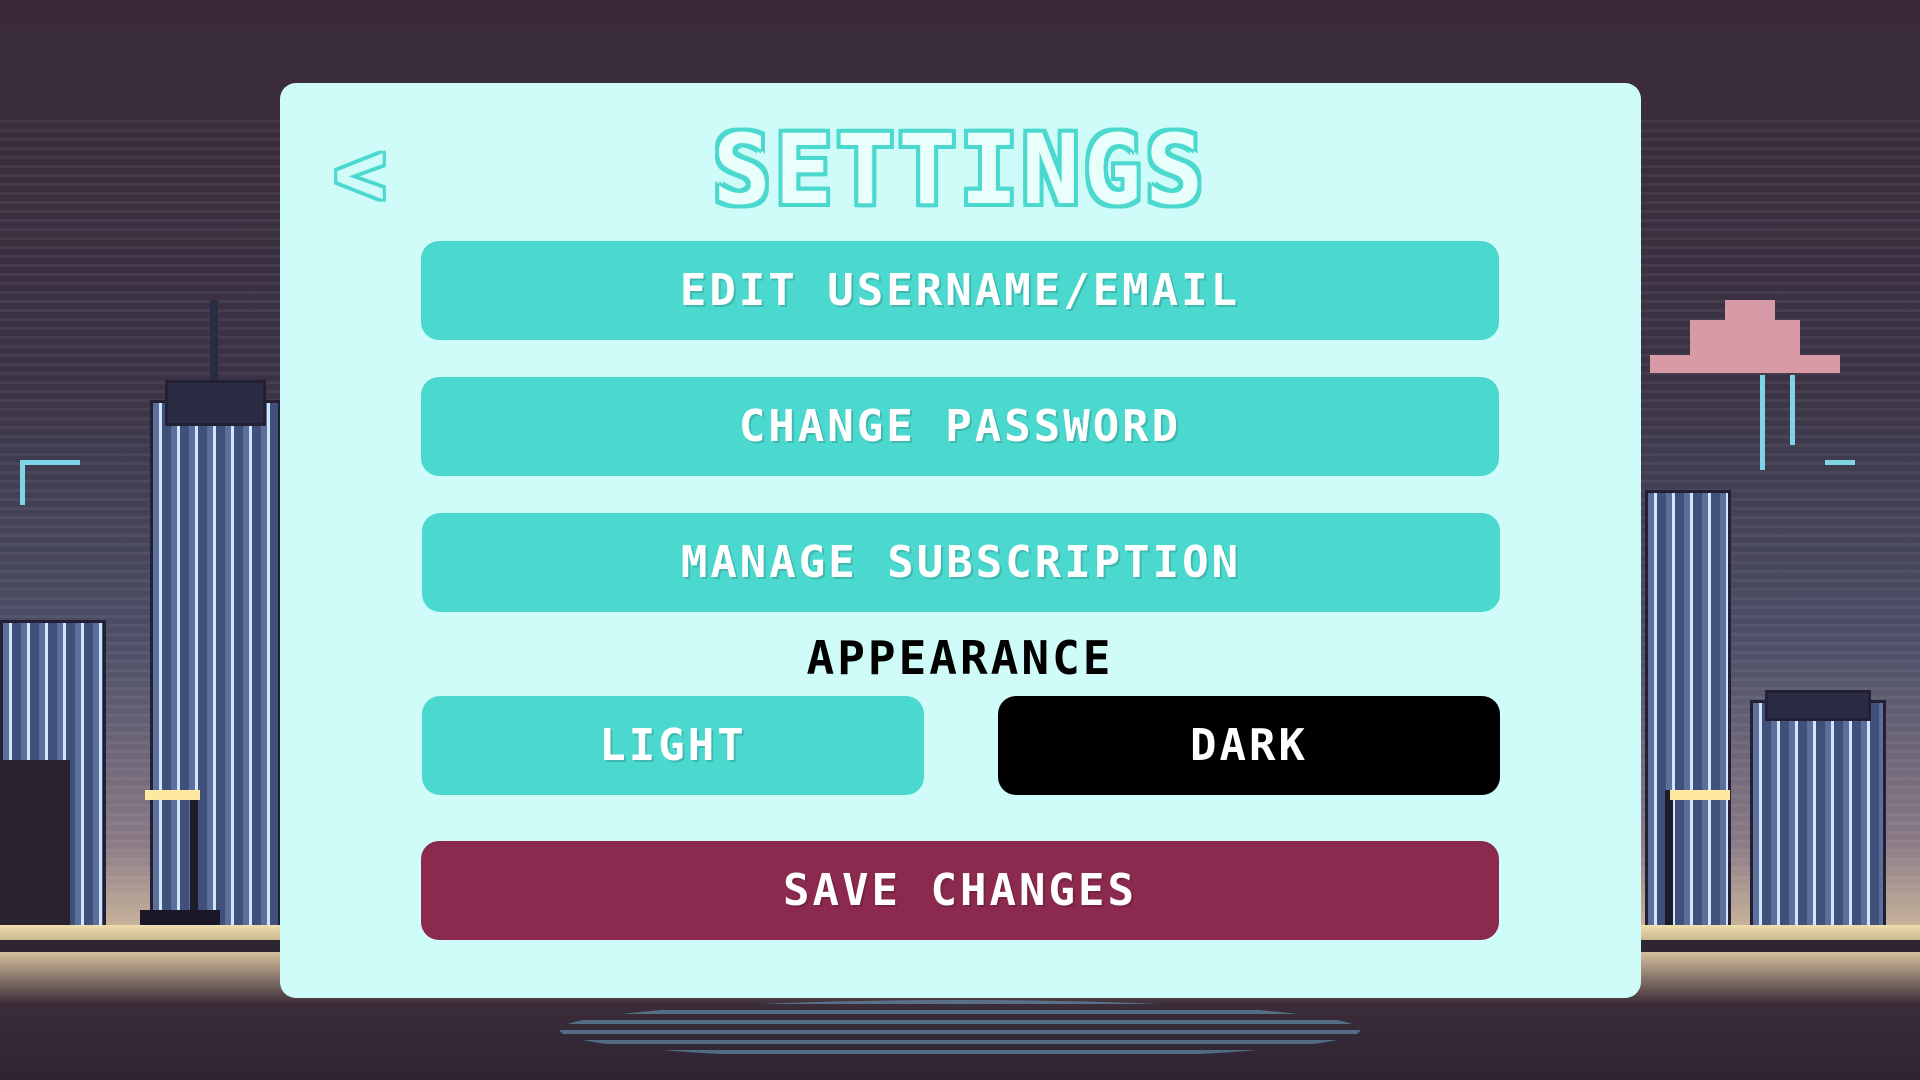 The image size is (1920, 1080). I want to click on back-button: <, so click(360, 173).